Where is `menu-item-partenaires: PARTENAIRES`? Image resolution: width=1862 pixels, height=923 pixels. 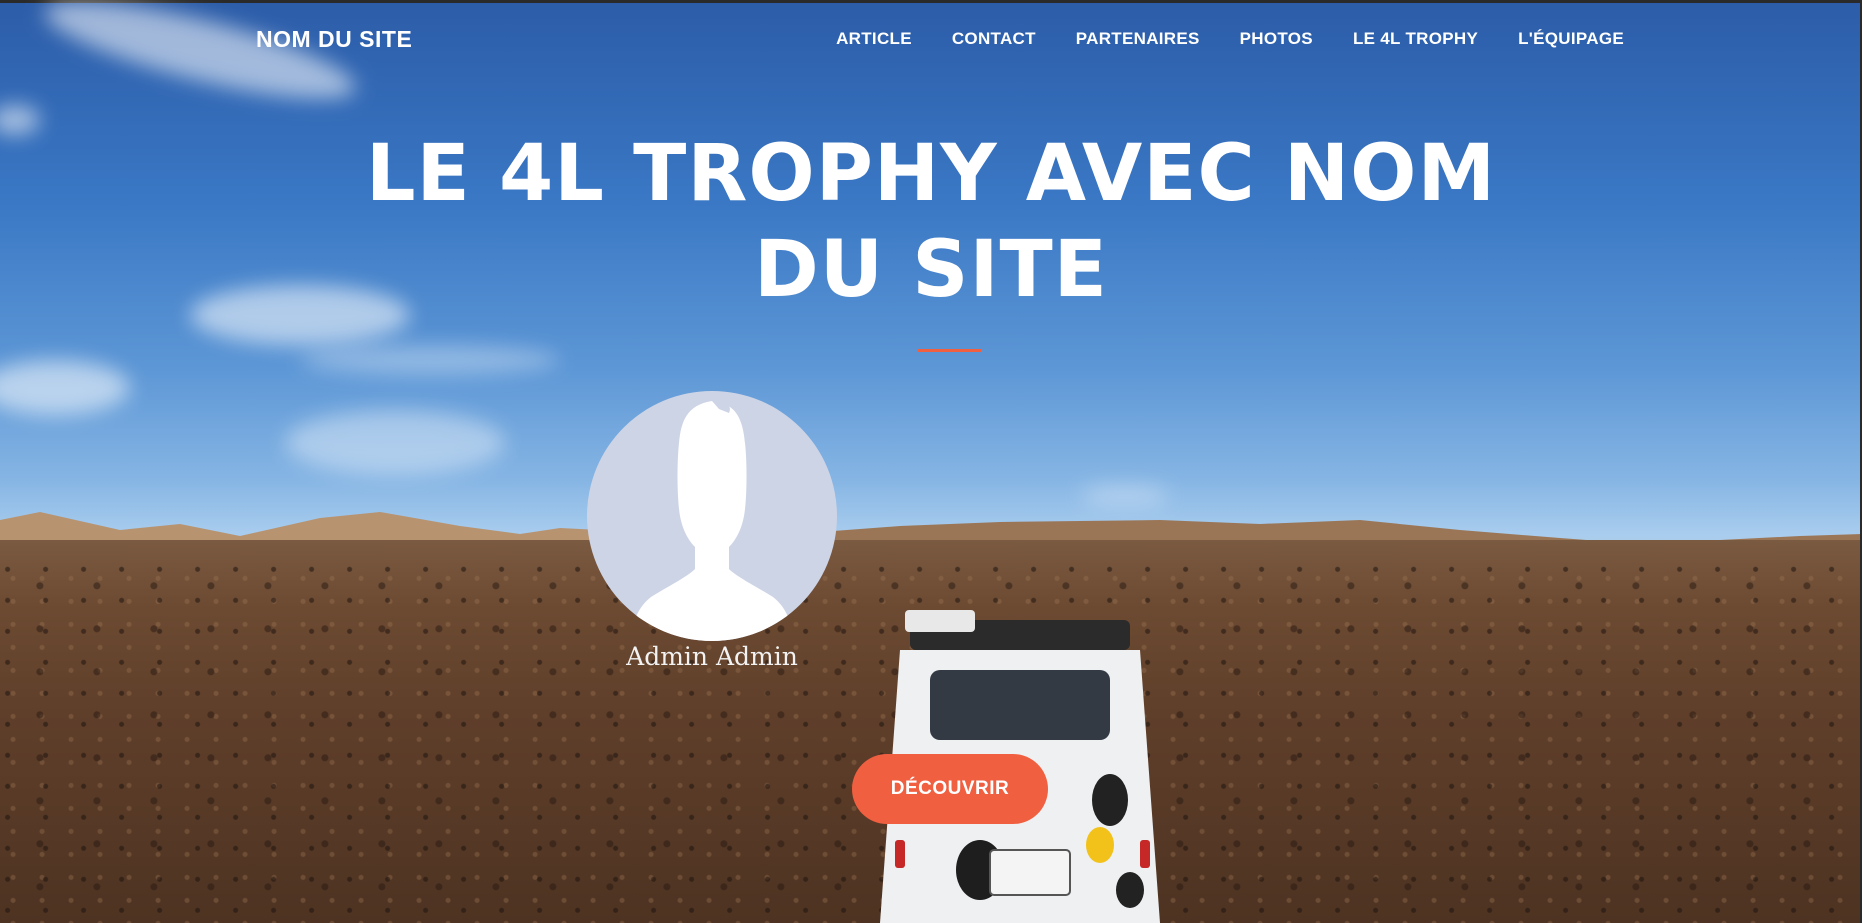
menu-item-partenaires: PARTENAIRES is located at coordinates (1138, 39).